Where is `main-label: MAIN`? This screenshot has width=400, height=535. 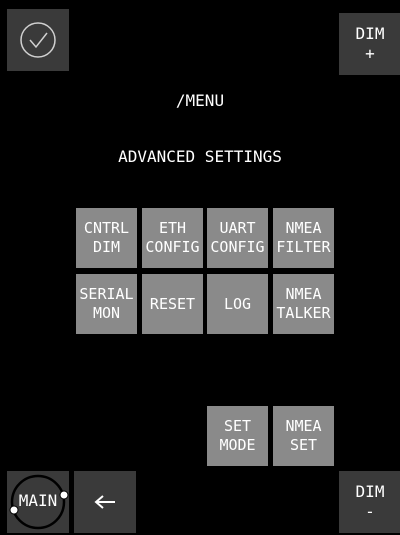
main-label: MAIN is located at coordinates (38, 500).